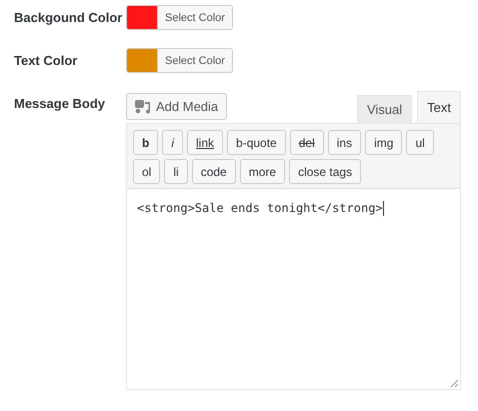 The width and height of the screenshot is (478, 411). What do you see at coordinates (146, 171) in the screenshot?
I see `quicktag-button: ol` at bounding box center [146, 171].